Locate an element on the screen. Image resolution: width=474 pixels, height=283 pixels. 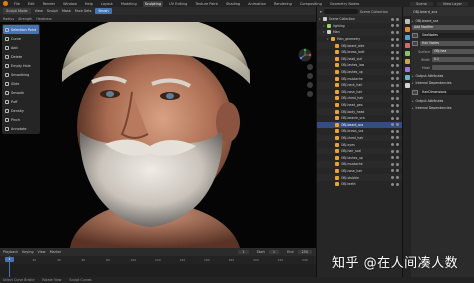
outliner-row: OBJ.teeth is located at coordinates (359, 184).